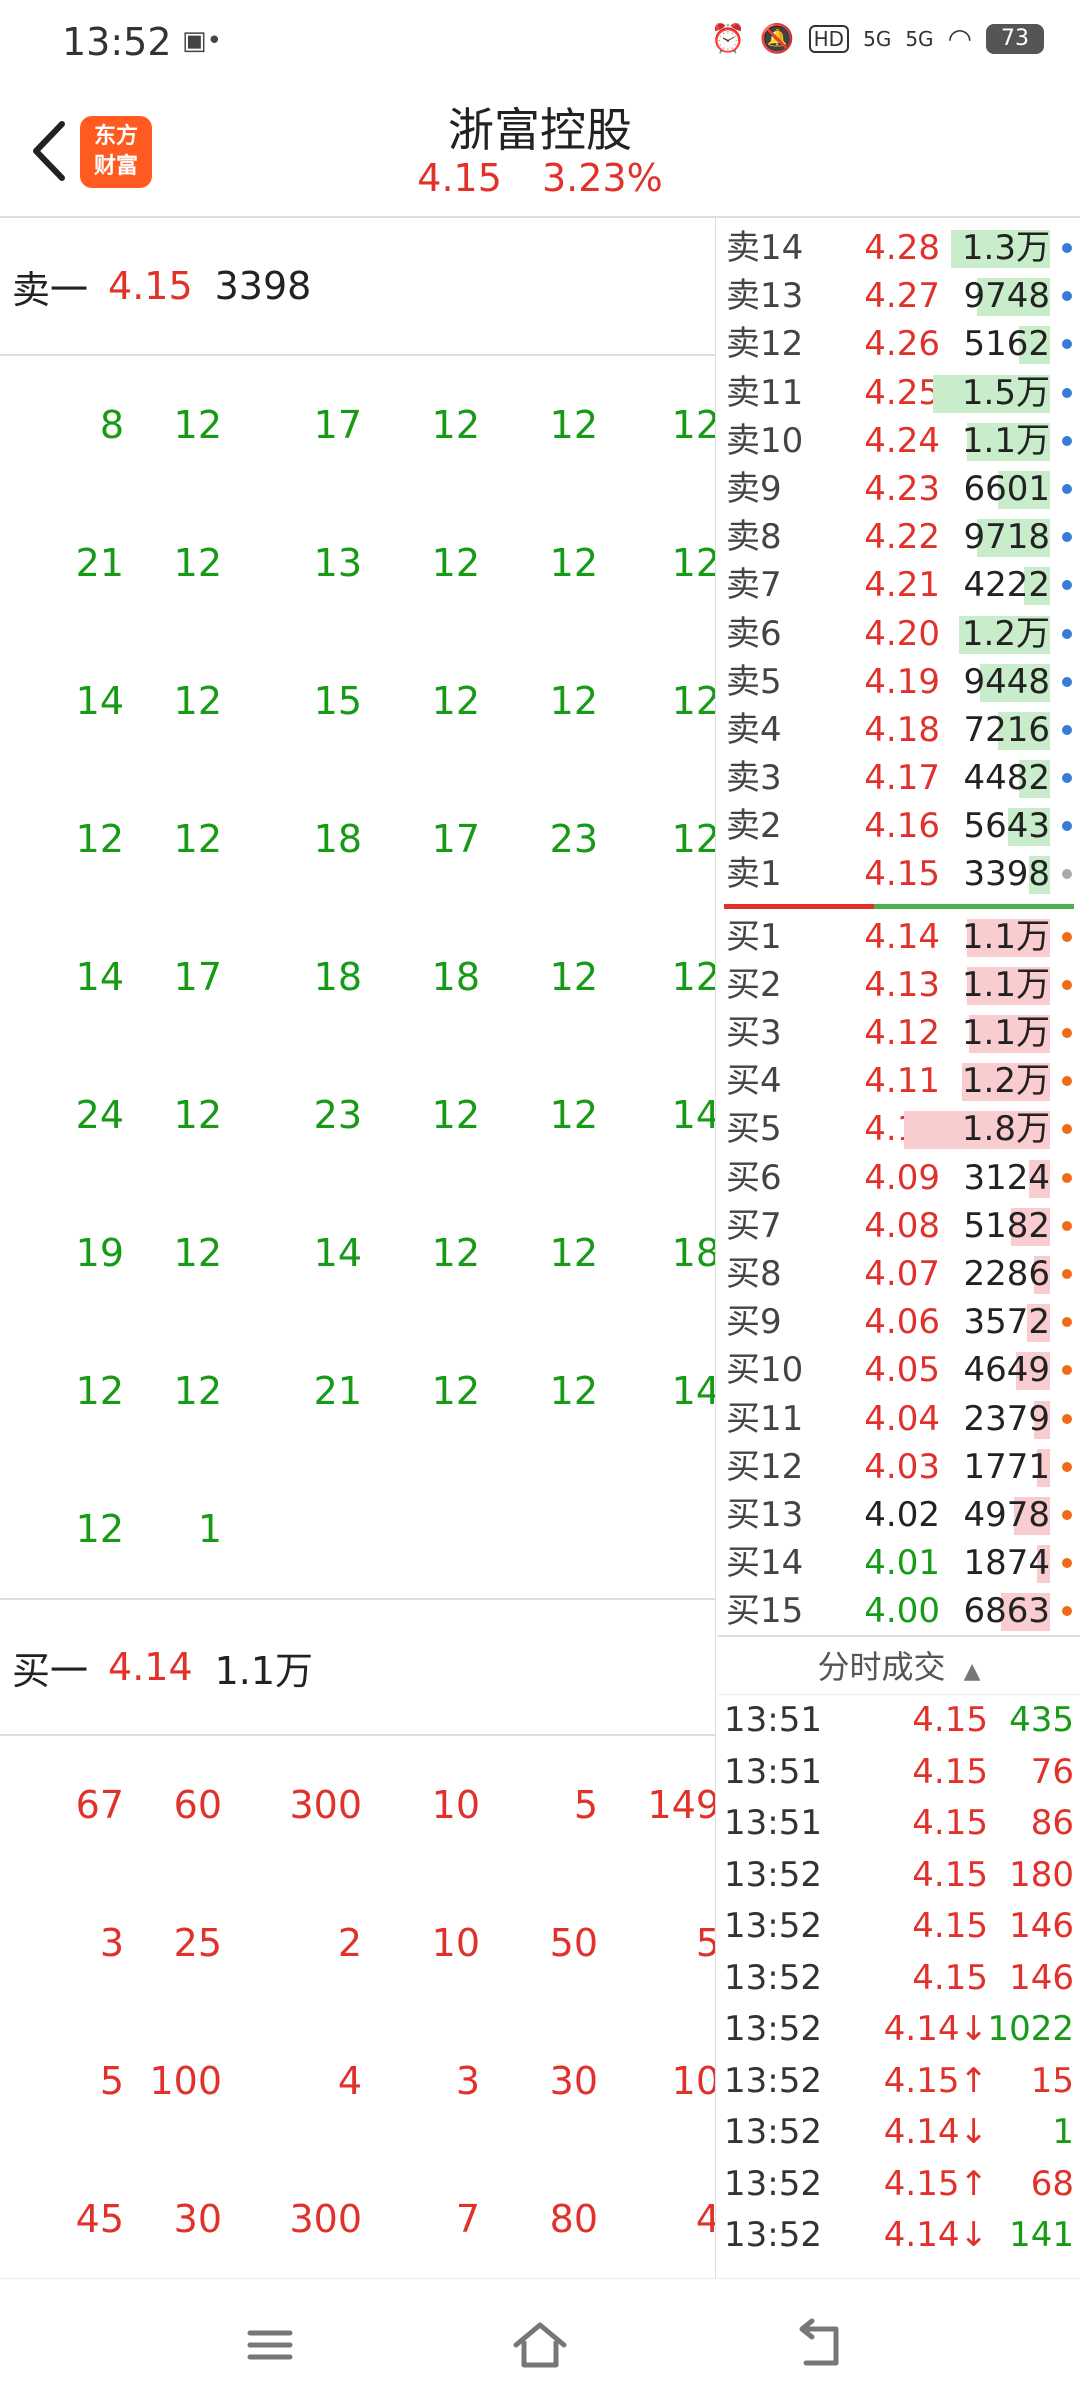 Image resolution: width=1080 pixels, height=2408 pixels. Describe the element at coordinates (899, 1611) in the screenshot. I see `buy-level-row: 买15 4.00 6863` at that location.